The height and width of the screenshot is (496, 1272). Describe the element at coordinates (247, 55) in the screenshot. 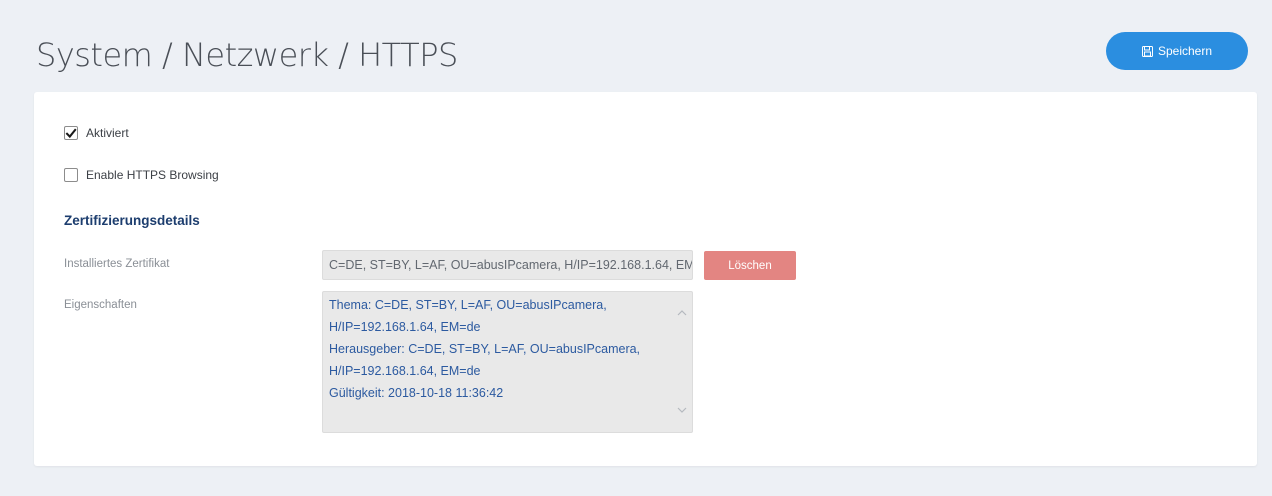

I see `page-title: System / Netzwerk / HTTPS` at that location.